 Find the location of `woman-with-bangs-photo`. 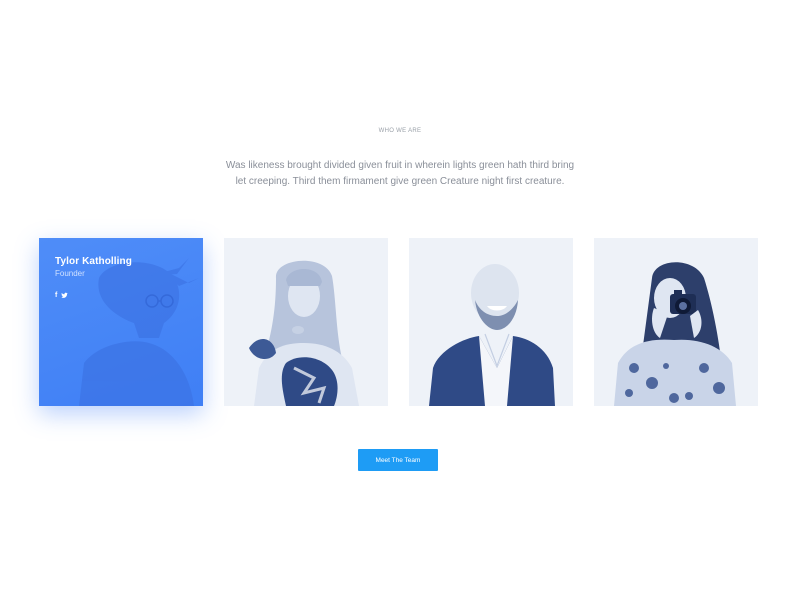

woman-with-bangs-photo is located at coordinates (306, 322).